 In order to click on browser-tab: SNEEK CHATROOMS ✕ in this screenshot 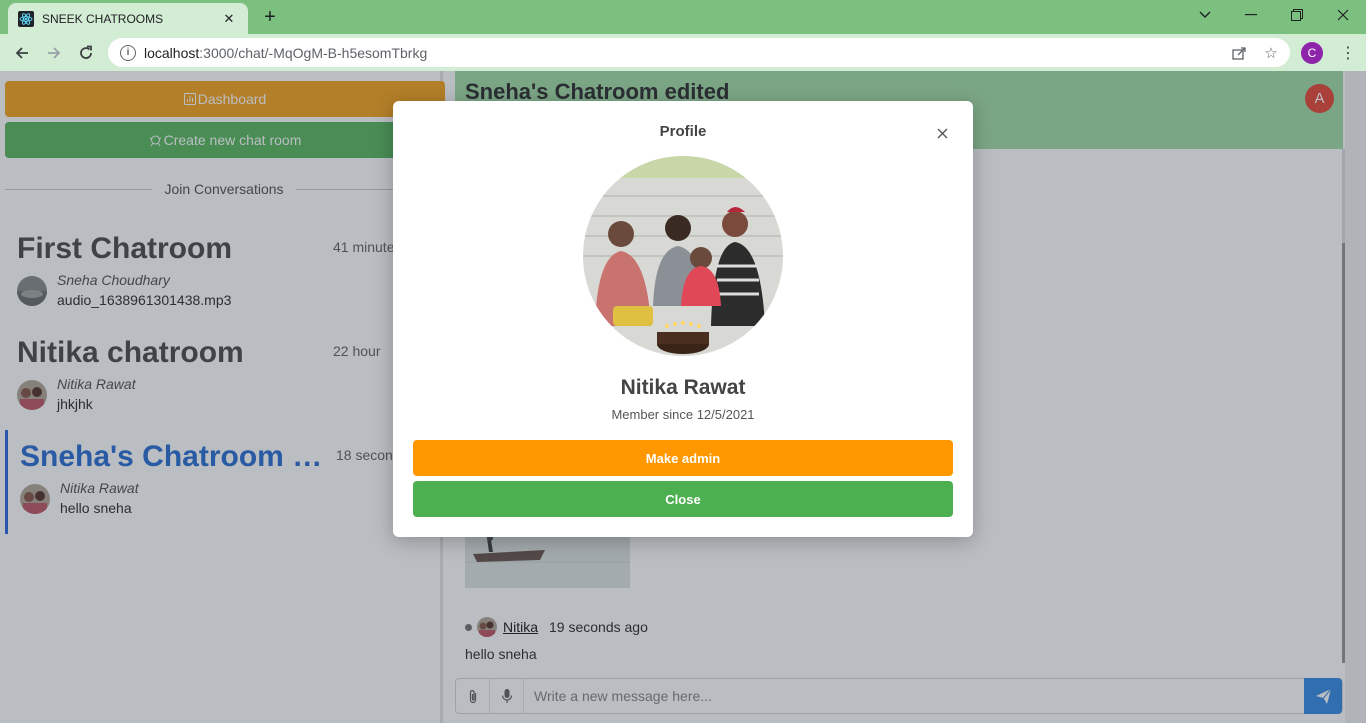, I will do `click(128, 18)`.